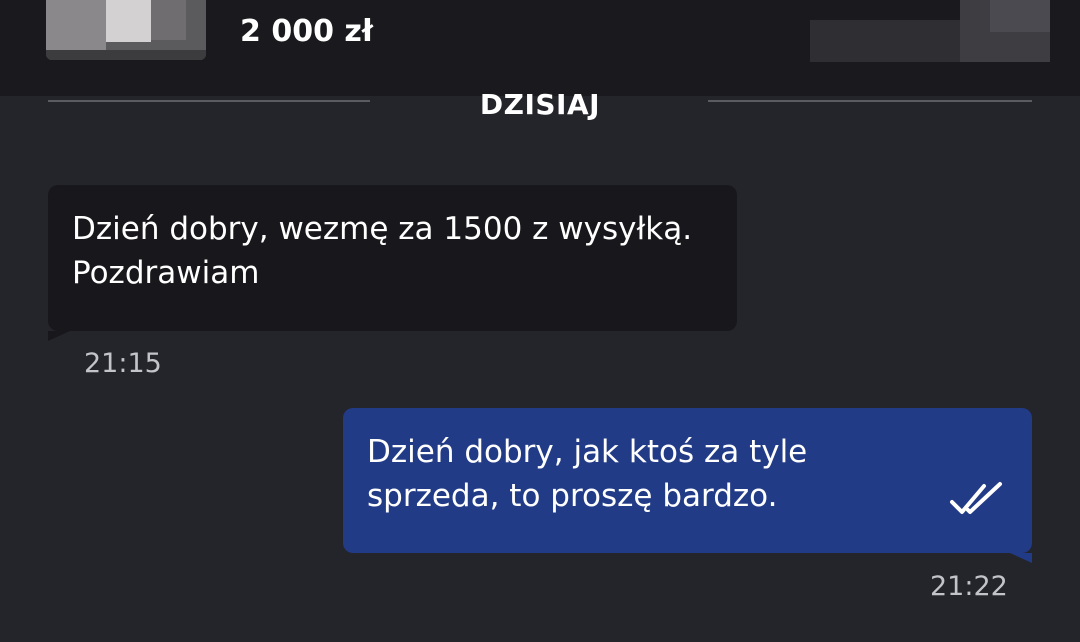  Describe the element at coordinates (572, 496) in the screenshot. I see `message-text-line: sprzeda, to proszę bardzo.` at that location.